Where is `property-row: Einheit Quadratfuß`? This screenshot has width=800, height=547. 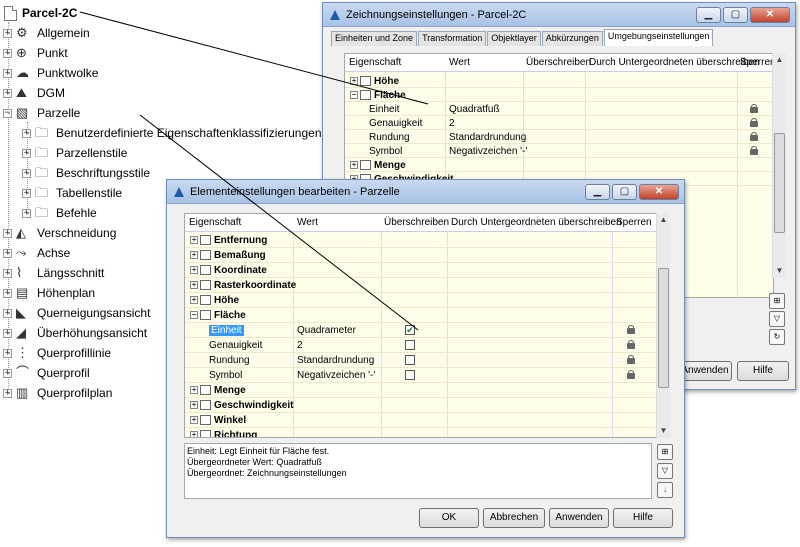 property-row: Einheit Quadratfuß is located at coordinates (559, 109).